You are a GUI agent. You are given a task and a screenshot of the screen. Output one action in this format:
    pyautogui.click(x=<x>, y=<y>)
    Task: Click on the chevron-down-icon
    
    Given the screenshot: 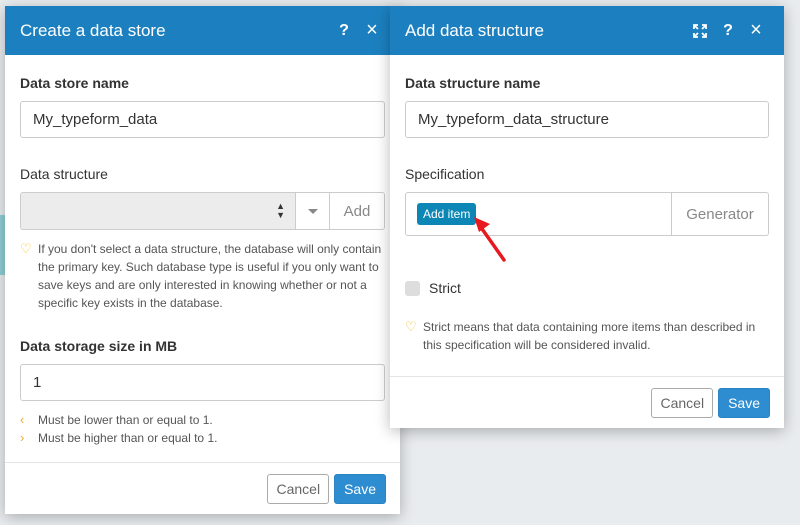 What is the action you would take?
    pyautogui.click(x=312, y=211)
    